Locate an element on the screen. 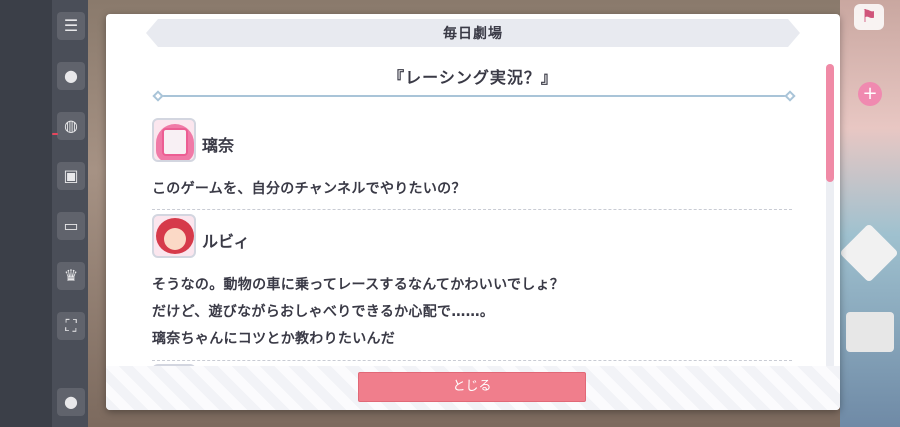 This screenshot has height=427, width=900. shop-sign is located at coordinates (870, 332).